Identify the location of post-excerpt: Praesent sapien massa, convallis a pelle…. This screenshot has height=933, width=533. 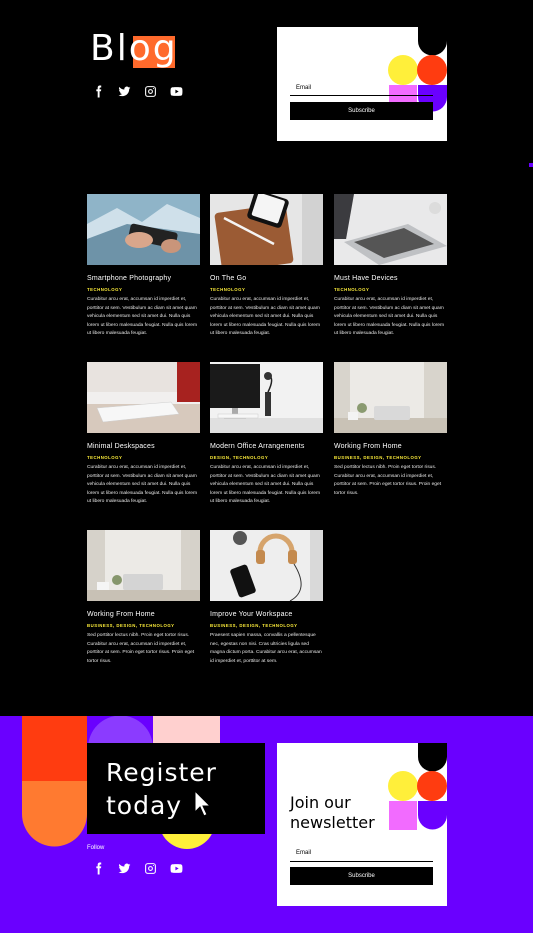
(266, 648).